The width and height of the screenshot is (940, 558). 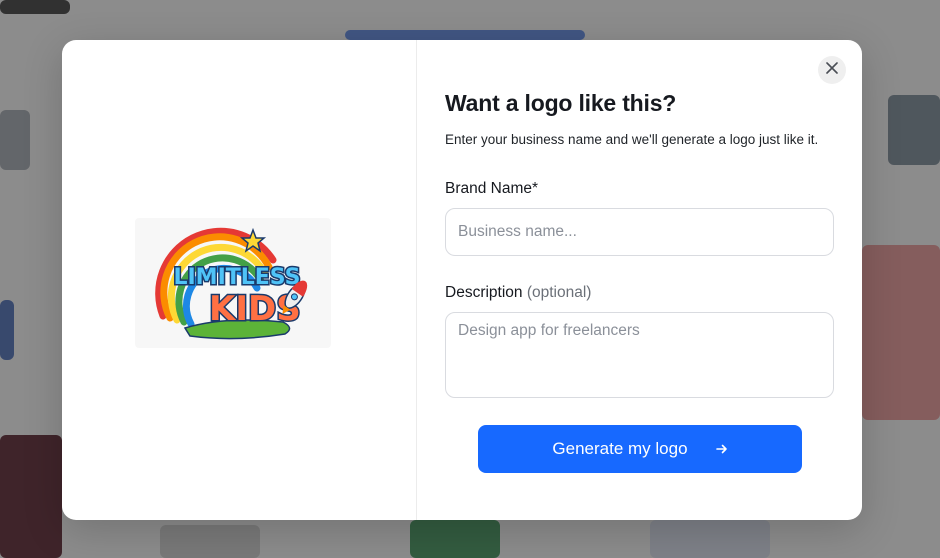 I want to click on arrow-right-icon, so click(x=721, y=449).